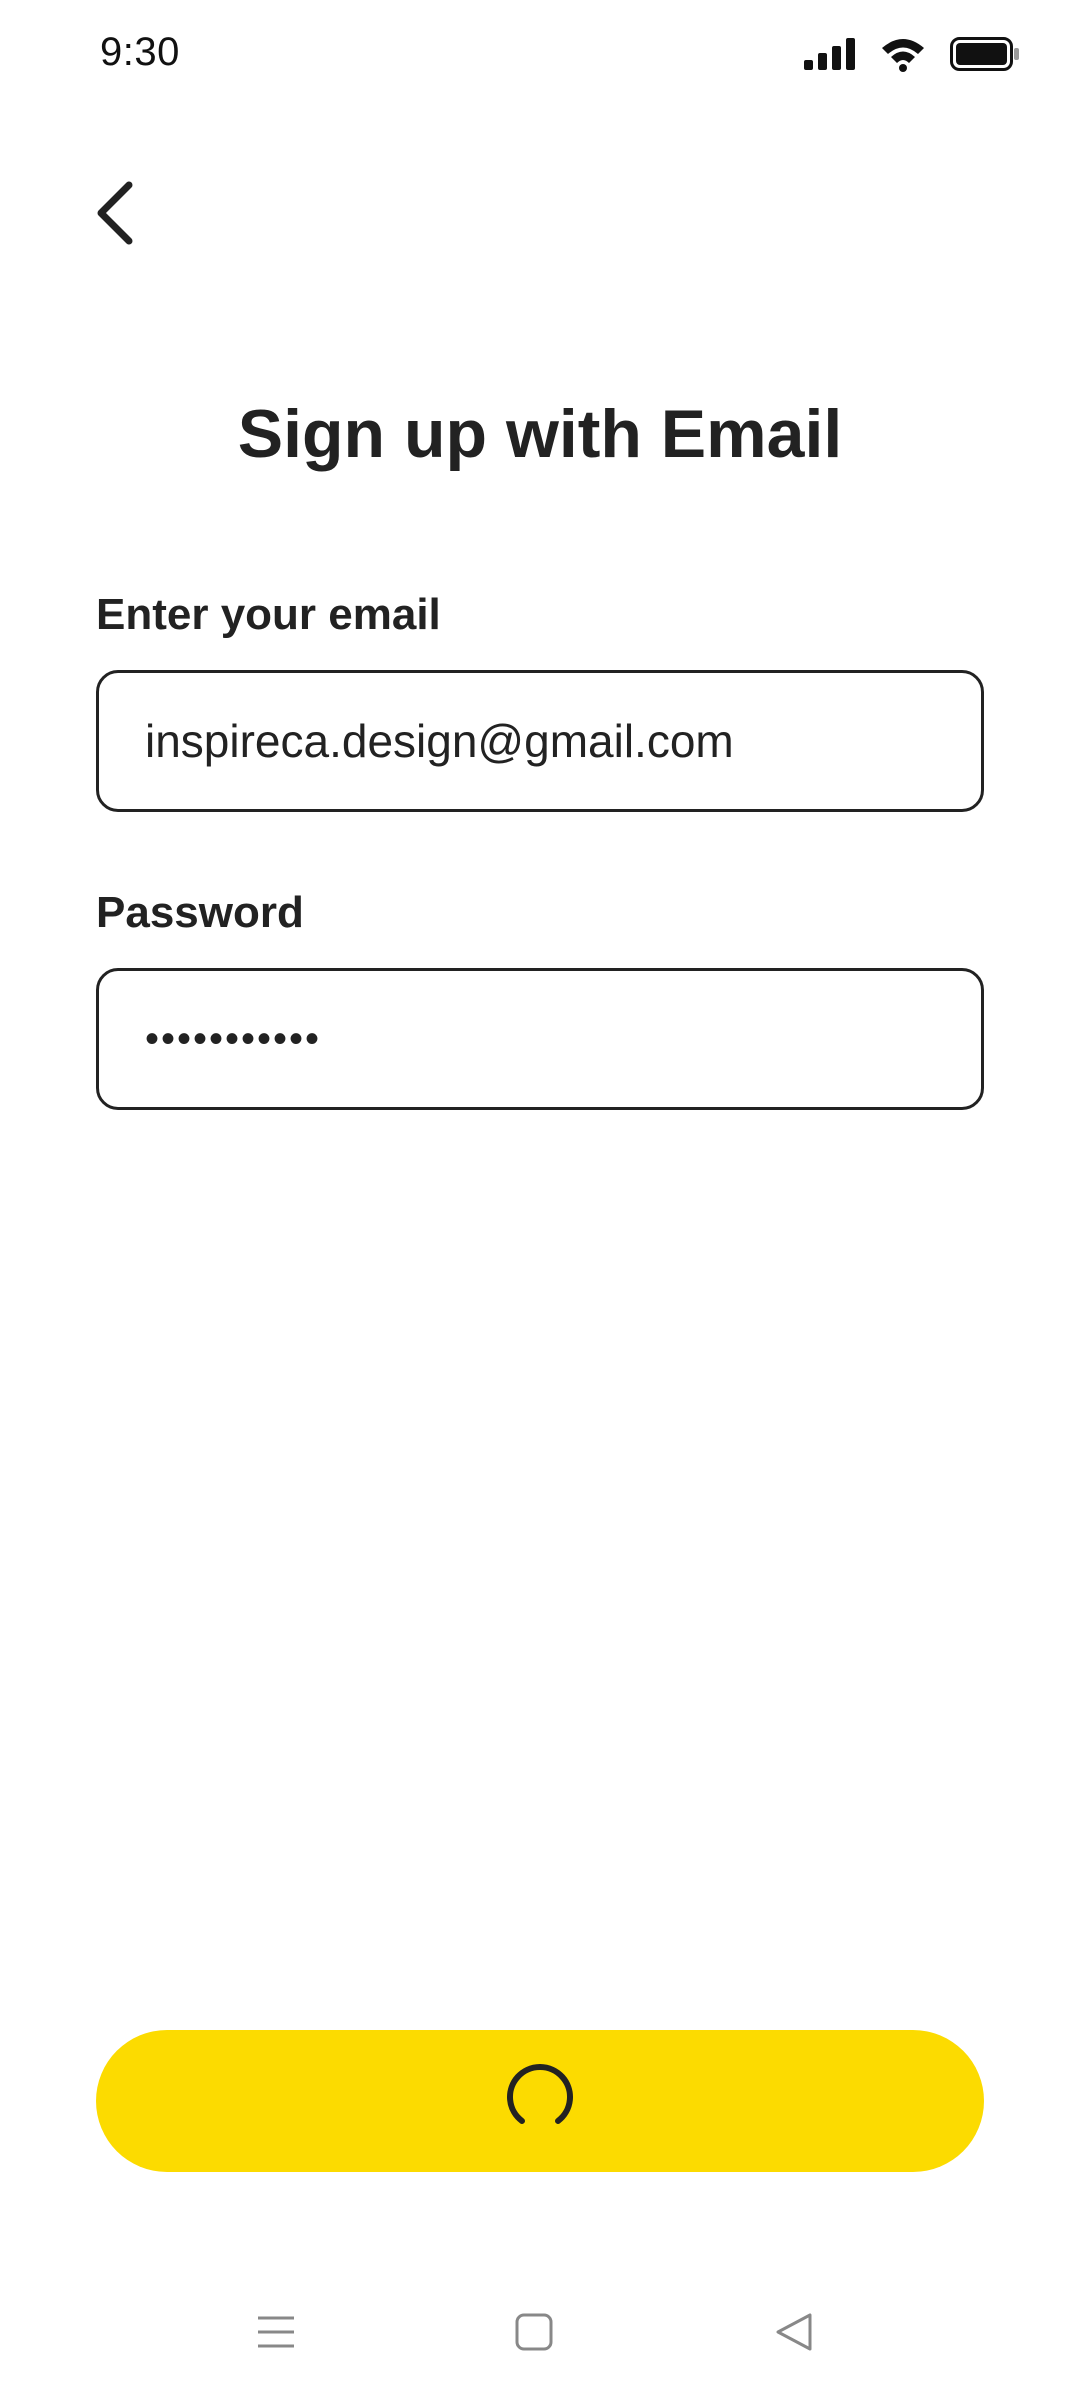  Describe the element at coordinates (540, 55) in the screenshot. I see `status-bar: 9:30` at that location.